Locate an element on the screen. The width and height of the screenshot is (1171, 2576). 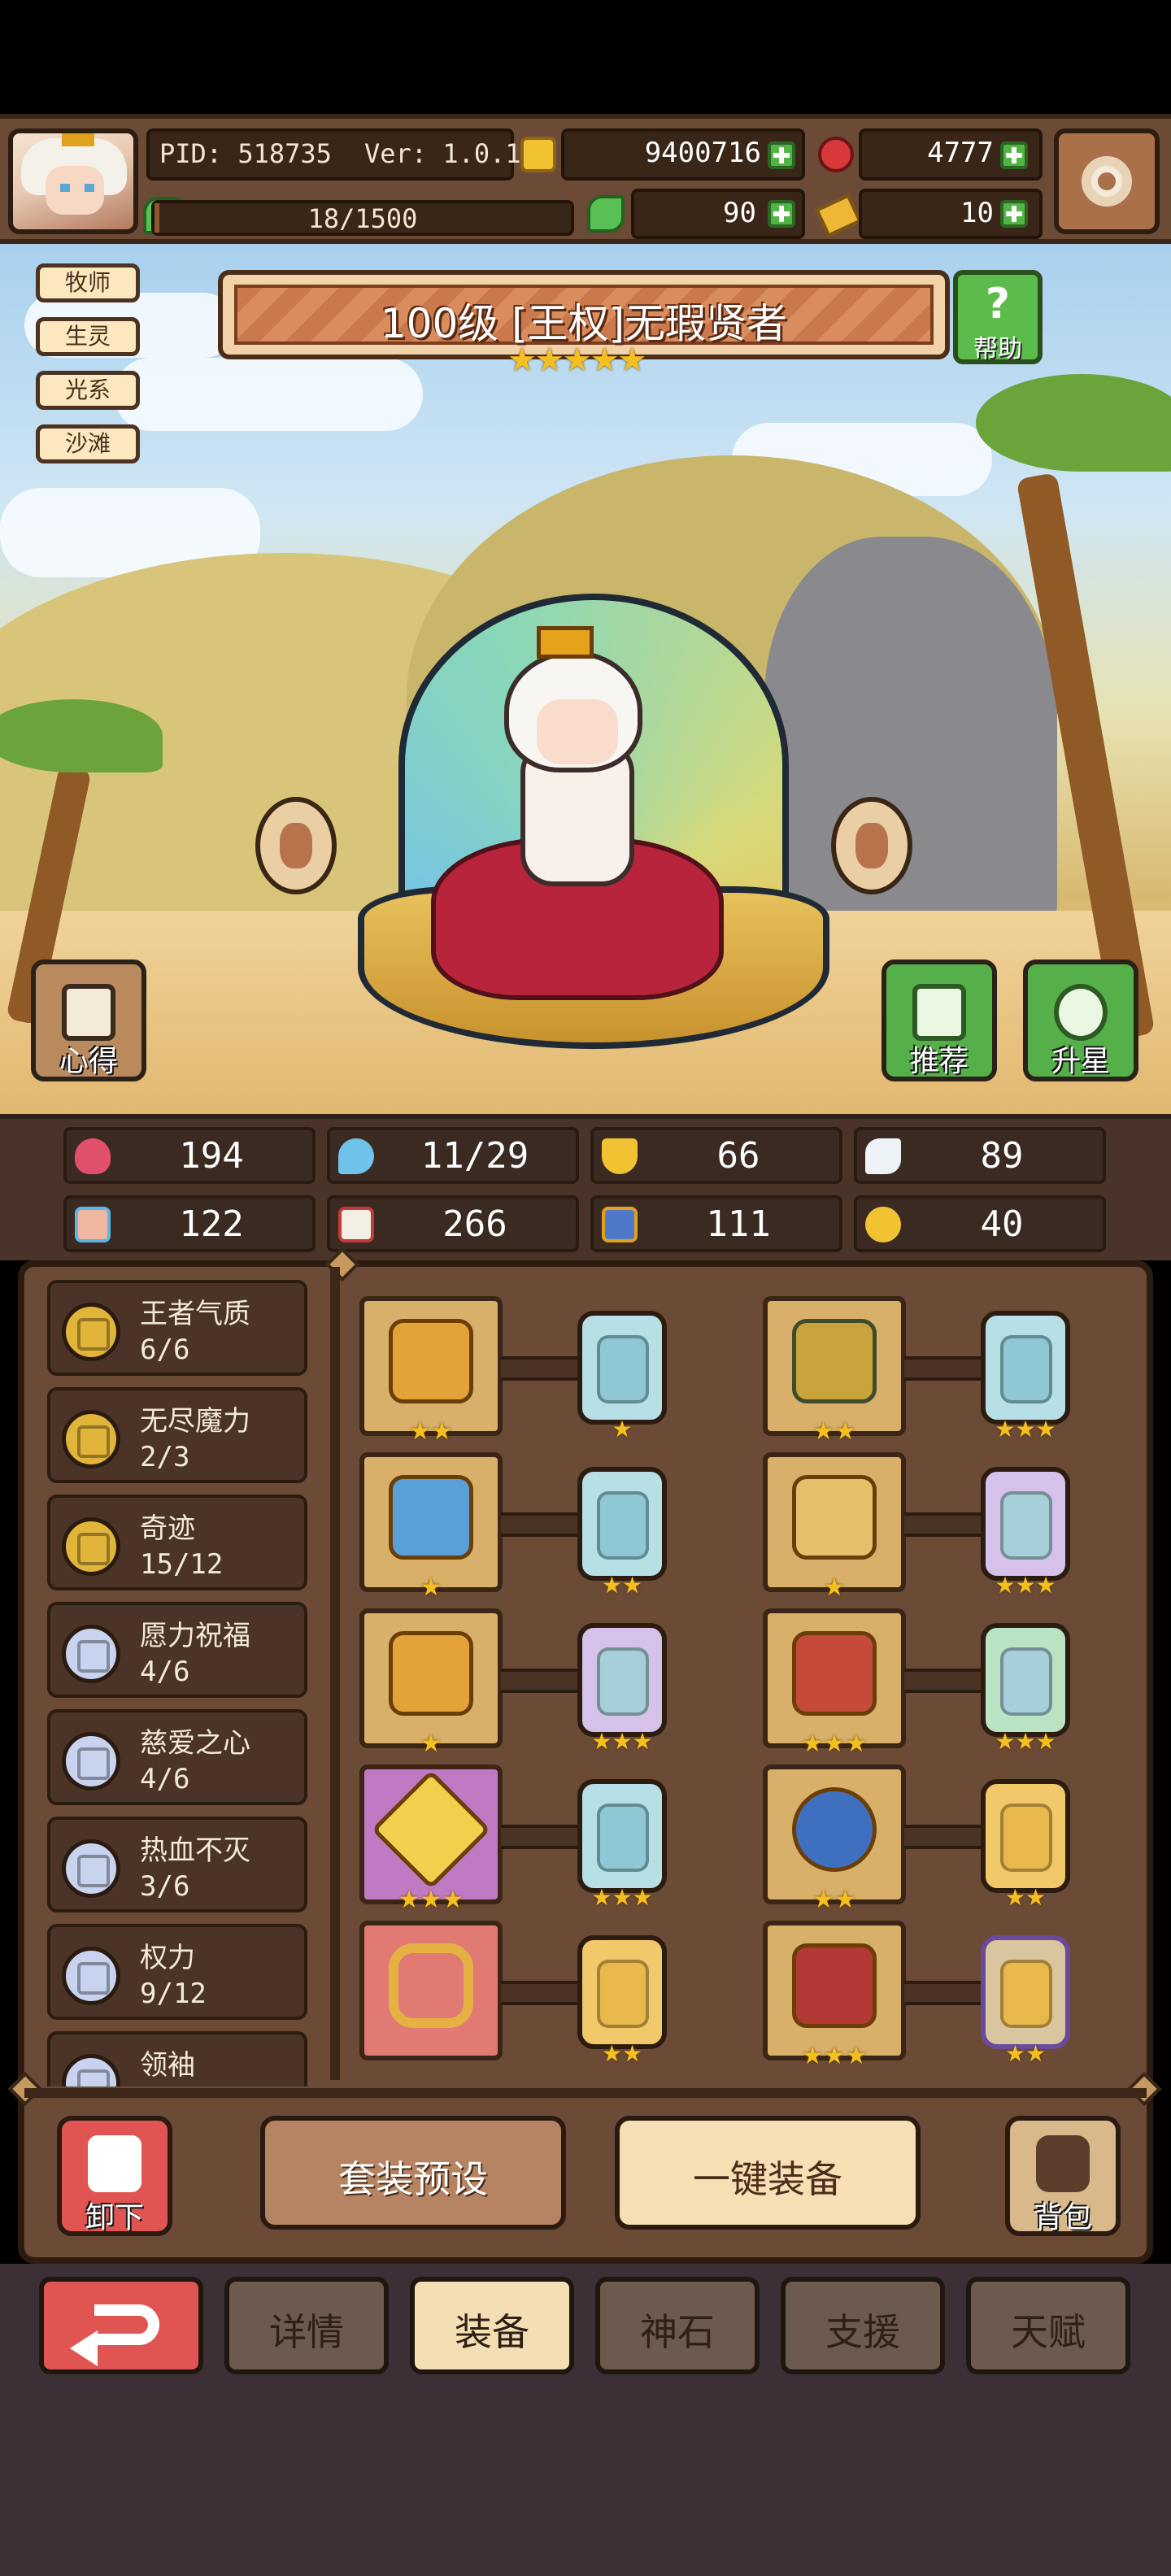
stat-power: 122 is located at coordinates (190, 1223).